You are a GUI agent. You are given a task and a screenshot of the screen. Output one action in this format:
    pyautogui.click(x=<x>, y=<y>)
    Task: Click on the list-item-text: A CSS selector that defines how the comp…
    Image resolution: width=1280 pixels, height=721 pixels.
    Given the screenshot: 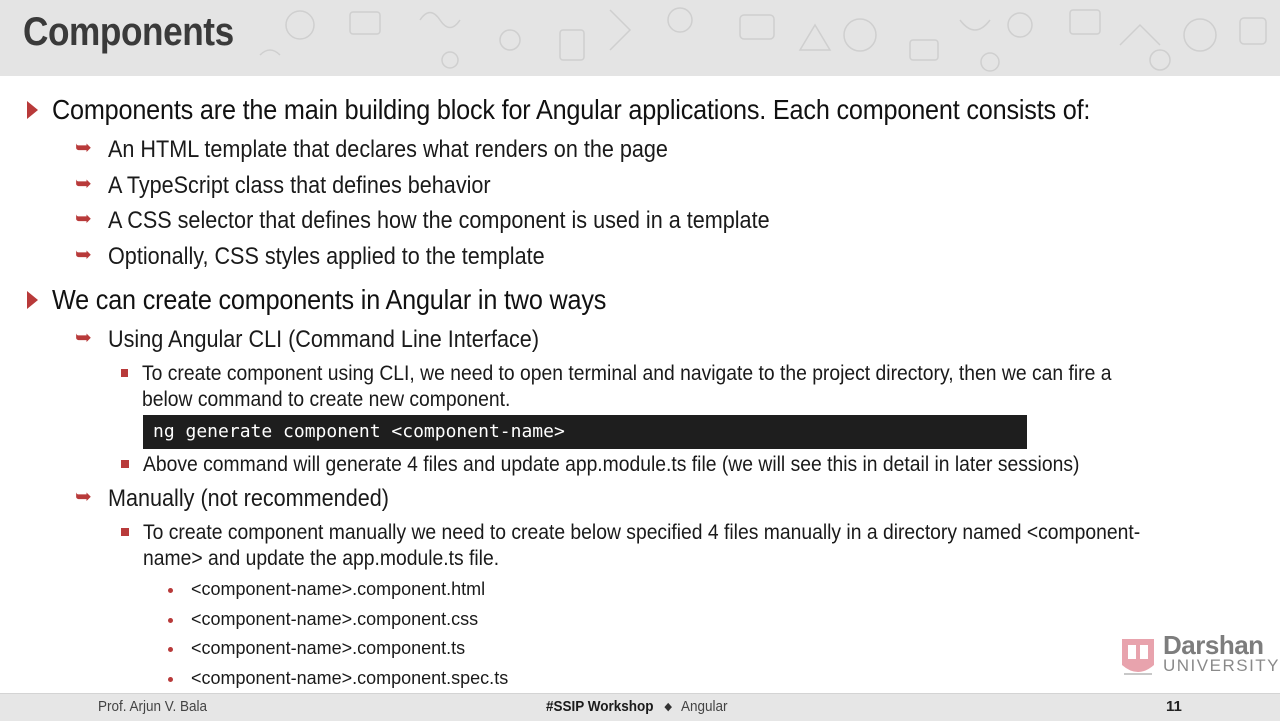 What is the action you would take?
    pyautogui.click(x=439, y=220)
    